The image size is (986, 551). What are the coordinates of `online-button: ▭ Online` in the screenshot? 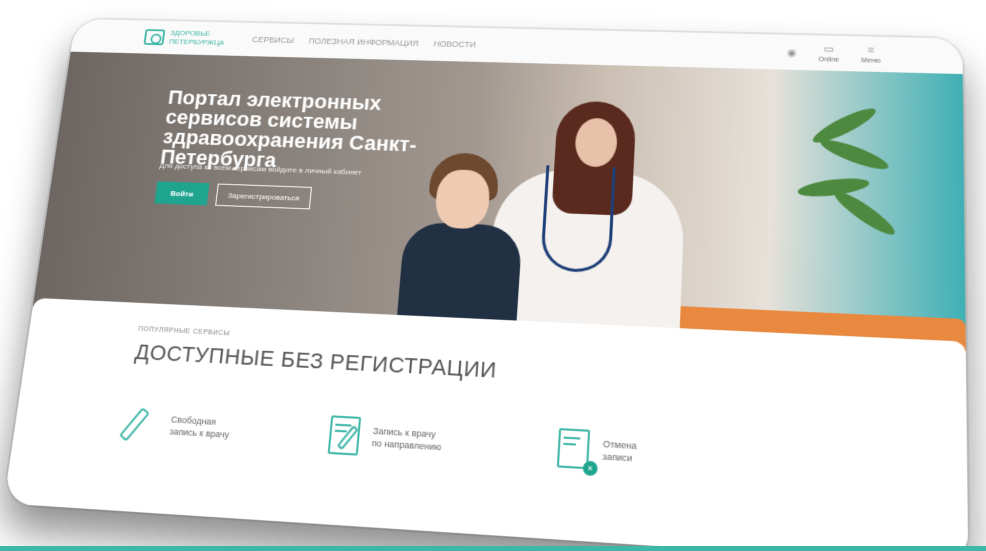 It's located at (829, 53).